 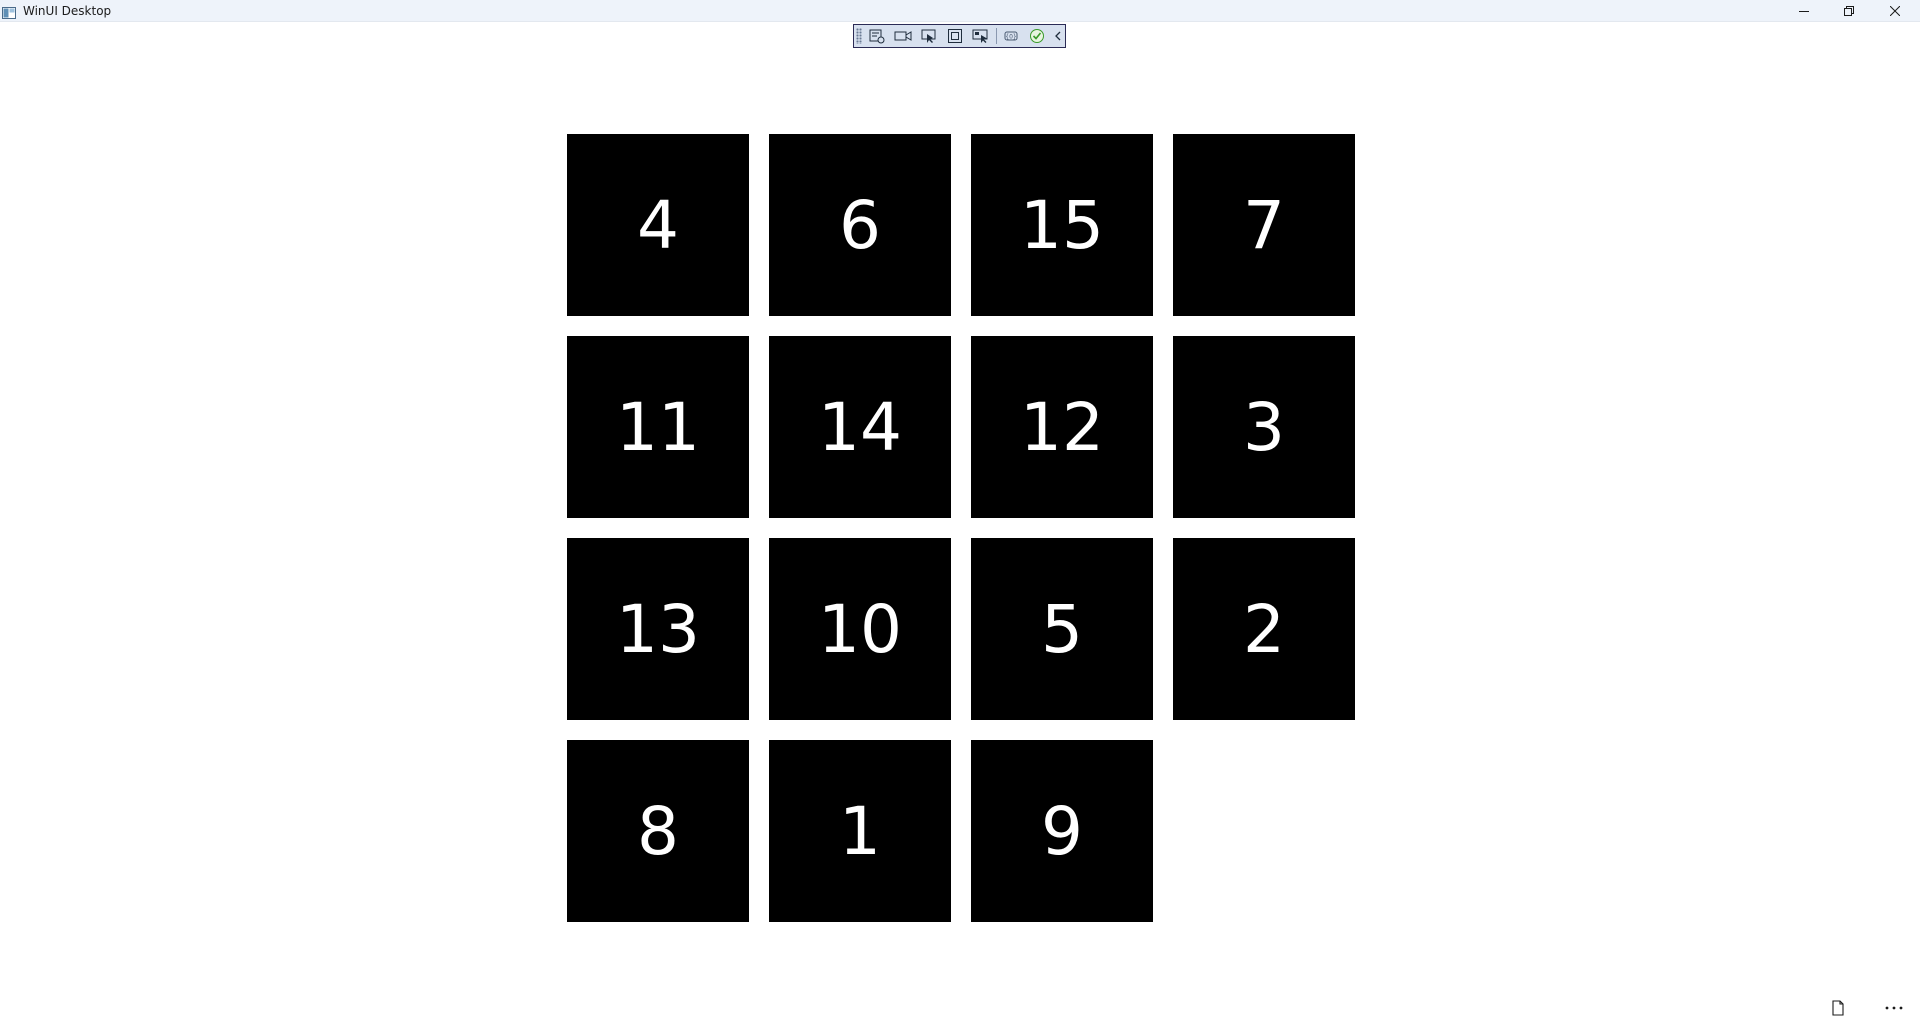 I want to click on close-icon, so click(x=1895, y=11).